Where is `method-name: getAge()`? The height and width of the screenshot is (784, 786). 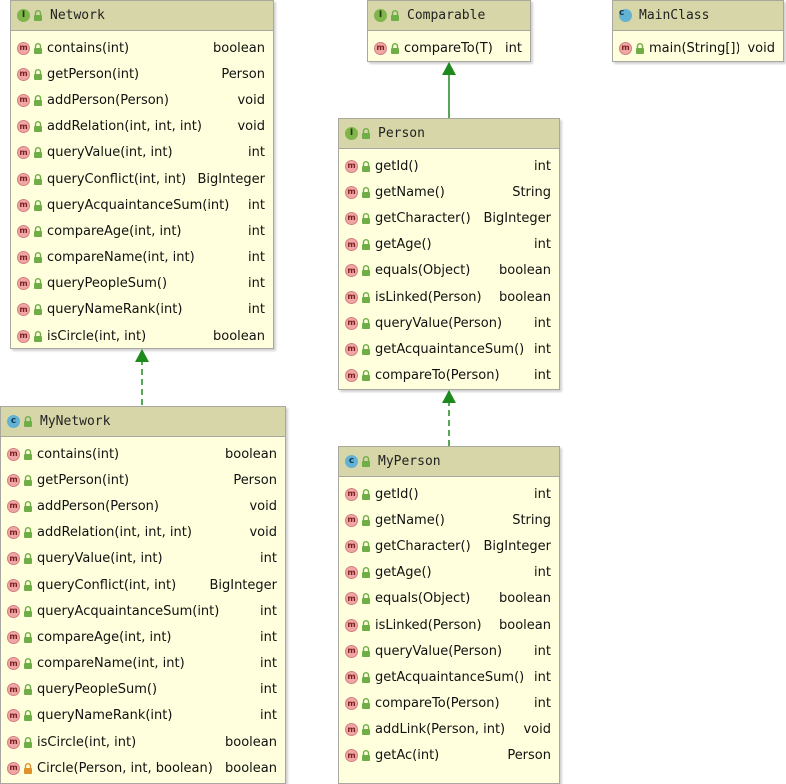 method-name: getAge() is located at coordinates (403, 245).